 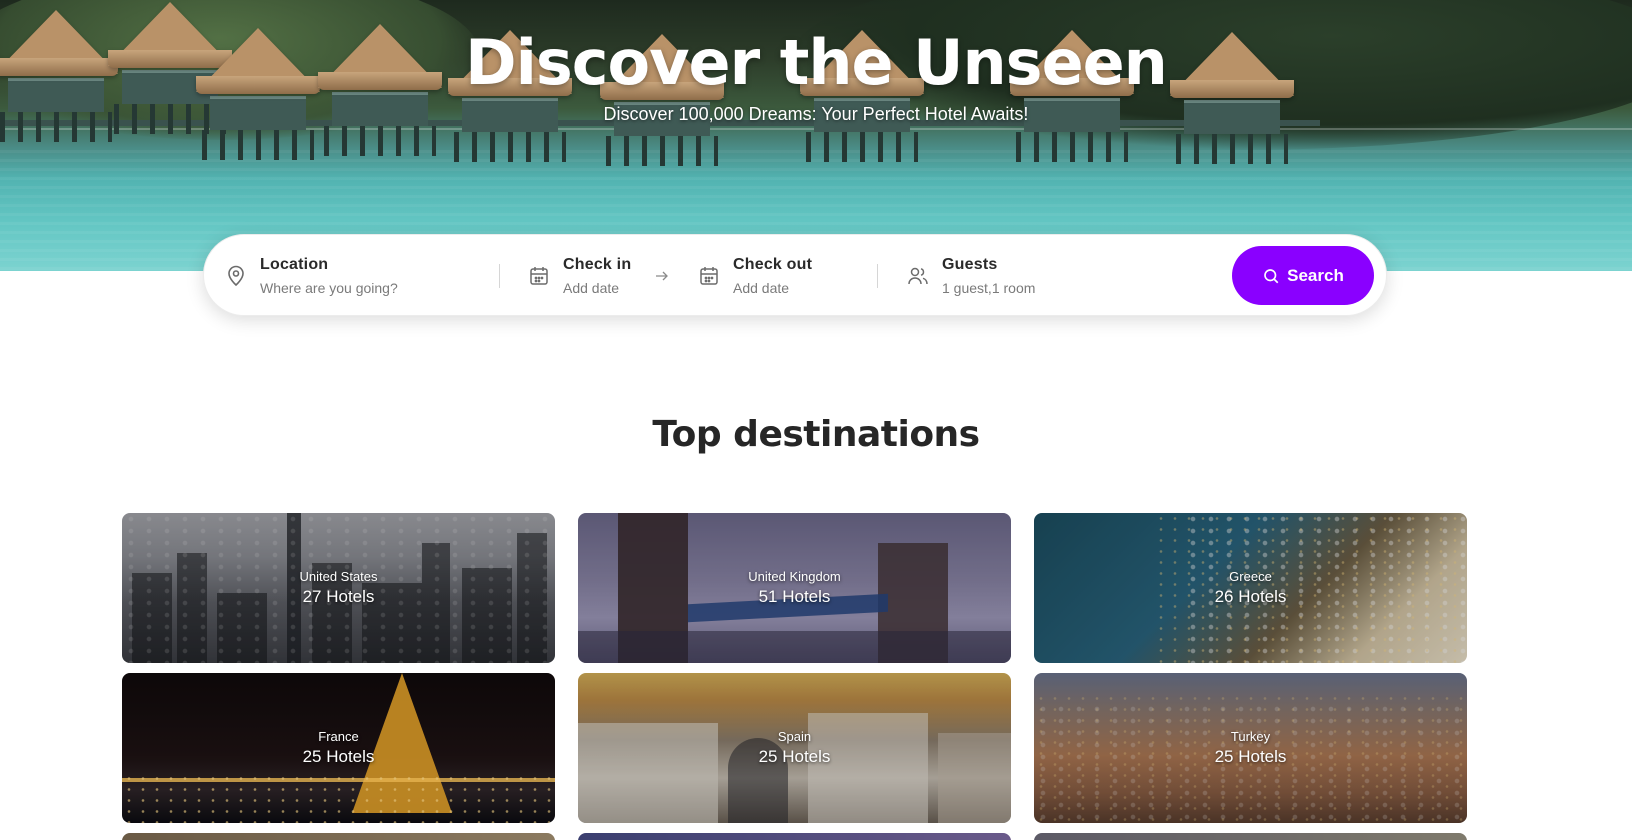 What do you see at coordinates (359, 276) in the screenshot?
I see `location-field: Location` at bounding box center [359, 276].